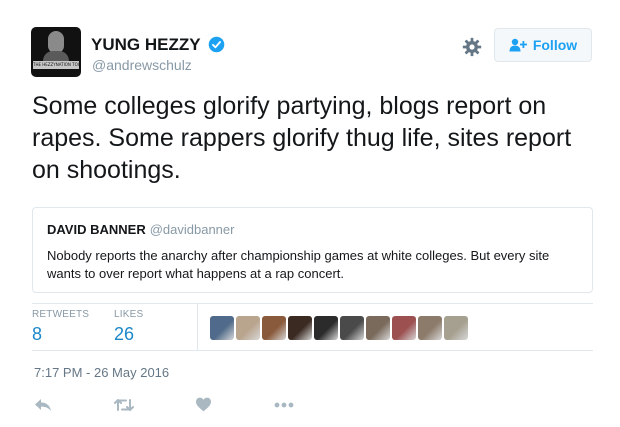 The image size is (620, 427). What do you see at coordinates (284, 405) in the screenshot?
I see `more-icon` at bounding box center [284, 405].